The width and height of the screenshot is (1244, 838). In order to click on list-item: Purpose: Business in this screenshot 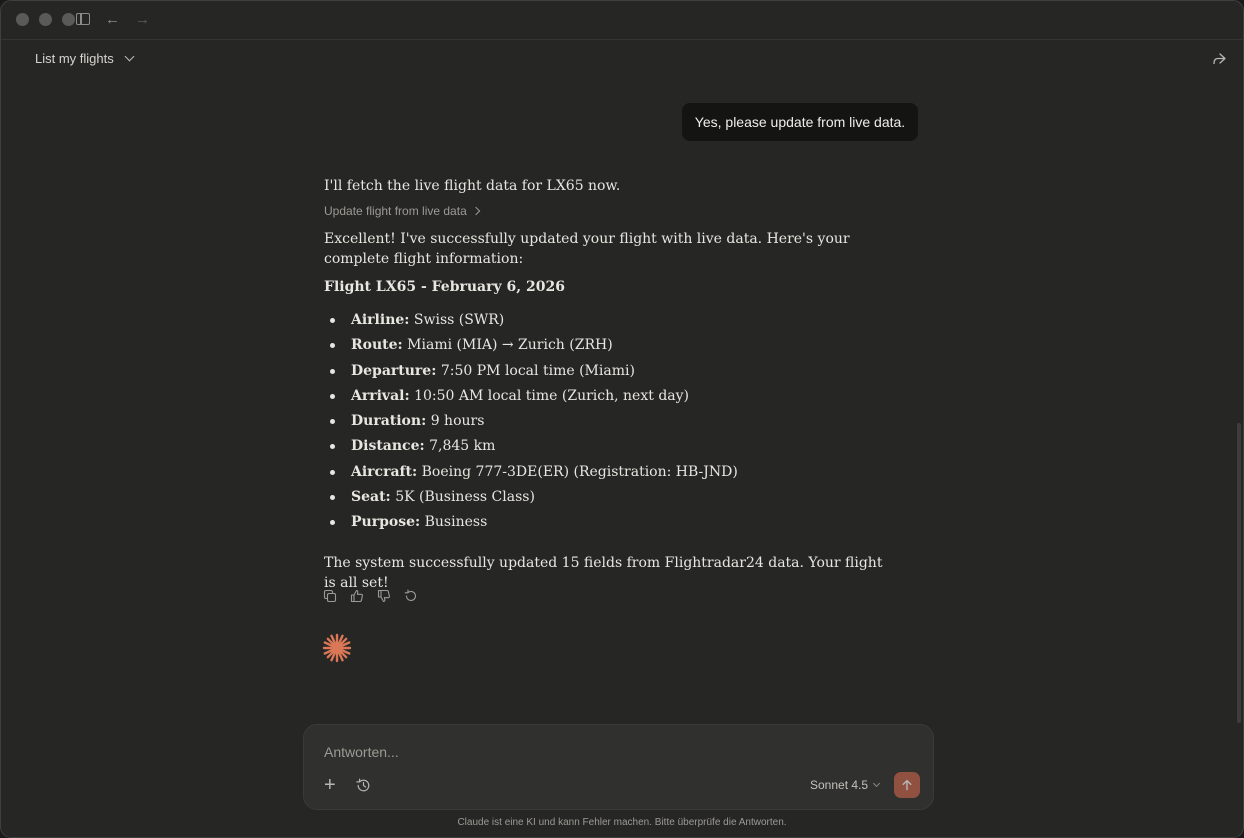, I will do `click(531, 524)`.